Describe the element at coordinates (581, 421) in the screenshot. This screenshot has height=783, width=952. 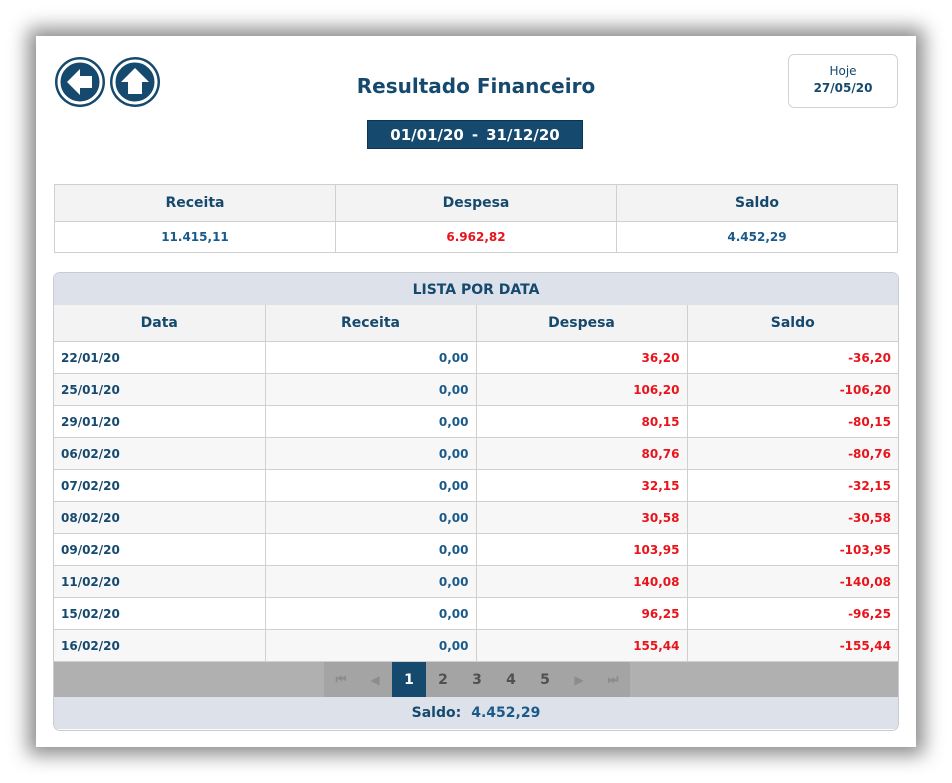
I see `cell-despesa: 80,15` at that location.